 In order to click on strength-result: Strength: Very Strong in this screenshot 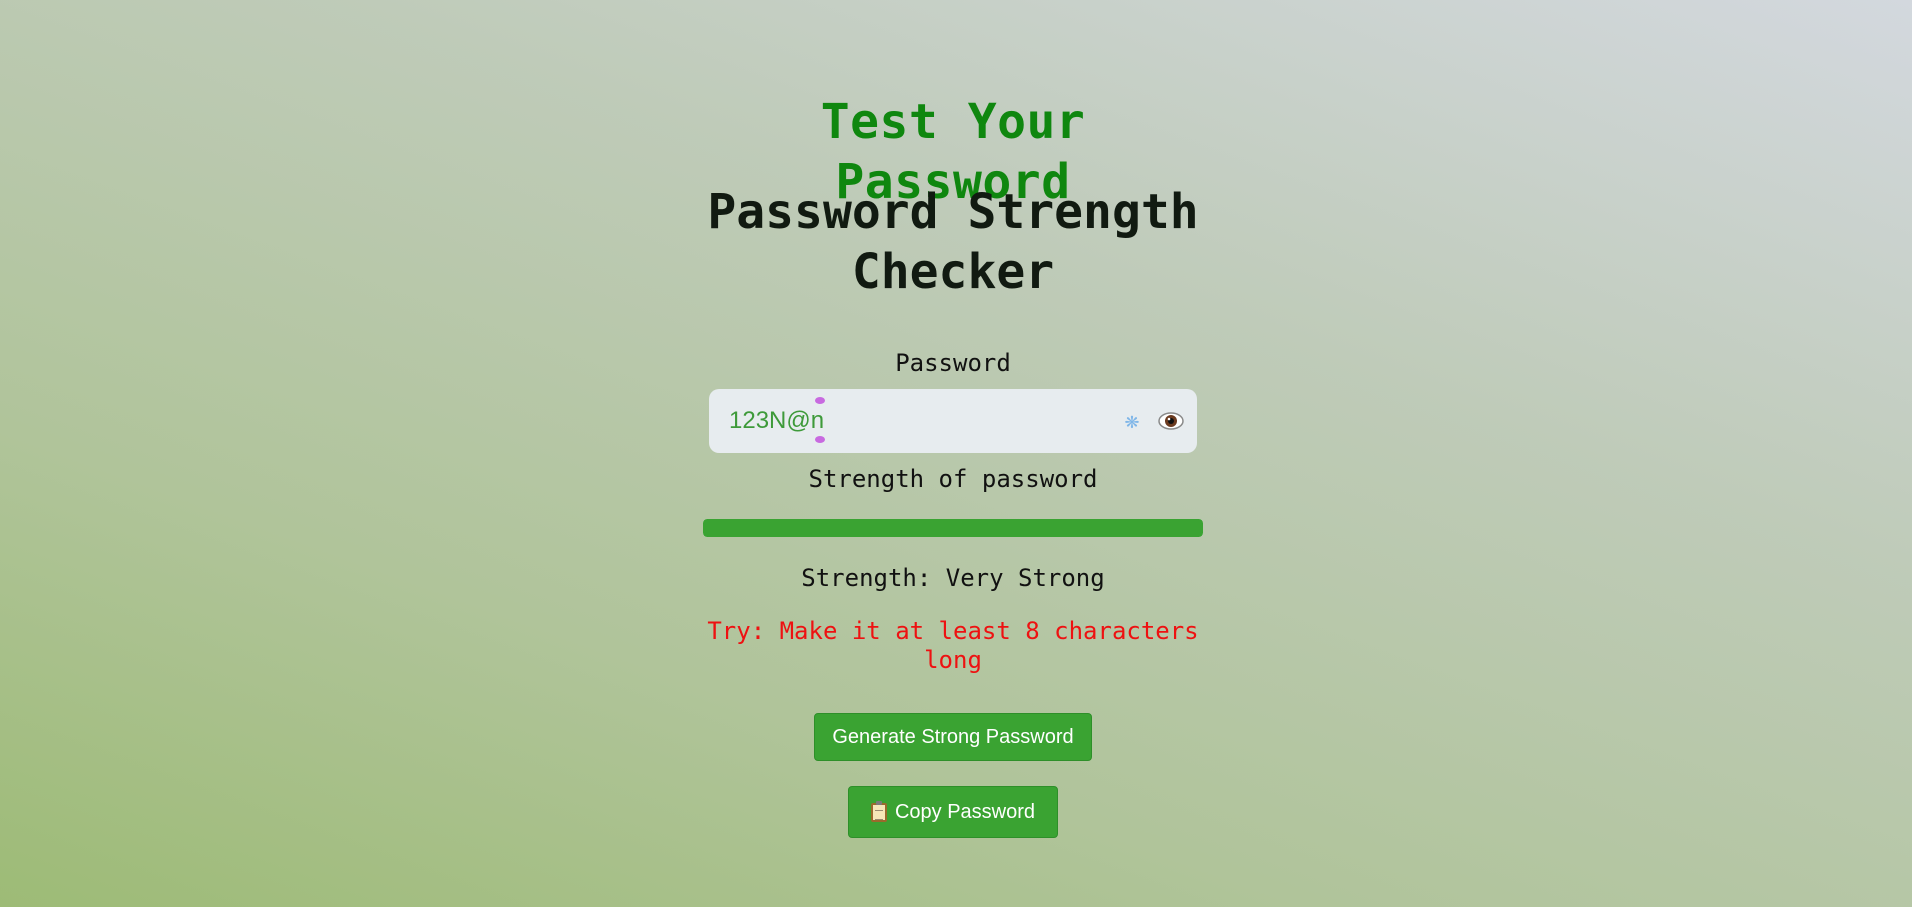, I will do `click(953, 578)`.